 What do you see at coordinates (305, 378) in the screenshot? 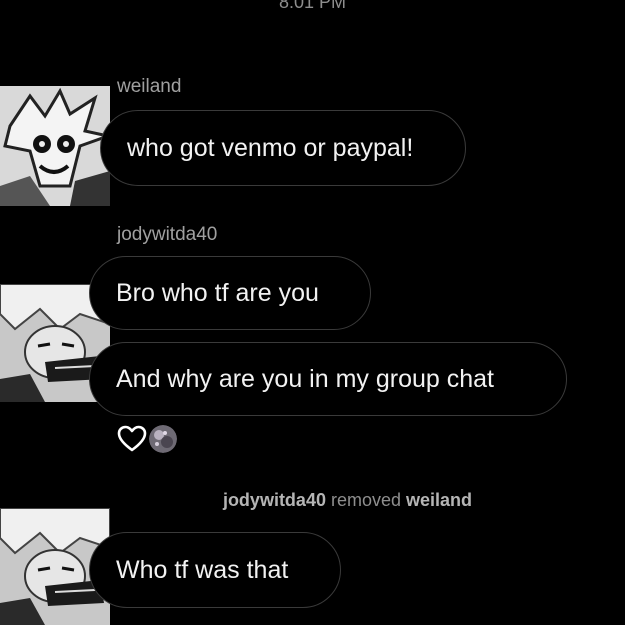
I see `message-text: And why are you in my group chat` at bounding box center [305, 378].